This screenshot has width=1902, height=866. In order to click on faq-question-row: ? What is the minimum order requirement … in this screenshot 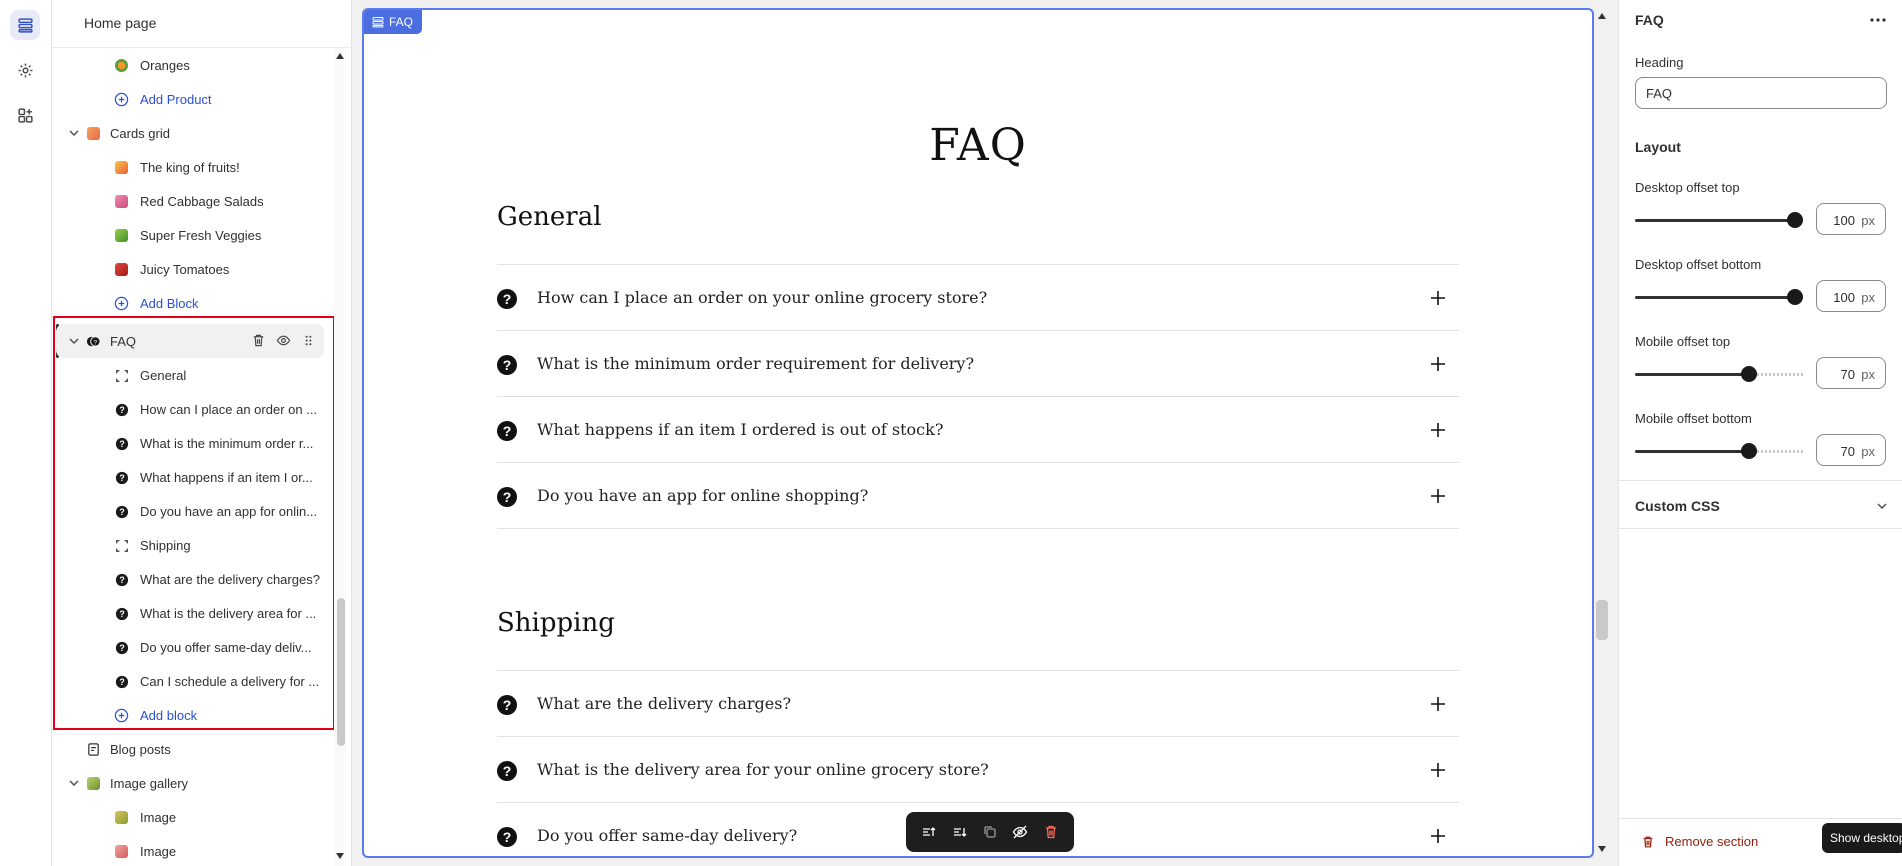, I will do `click(978, 363)`.